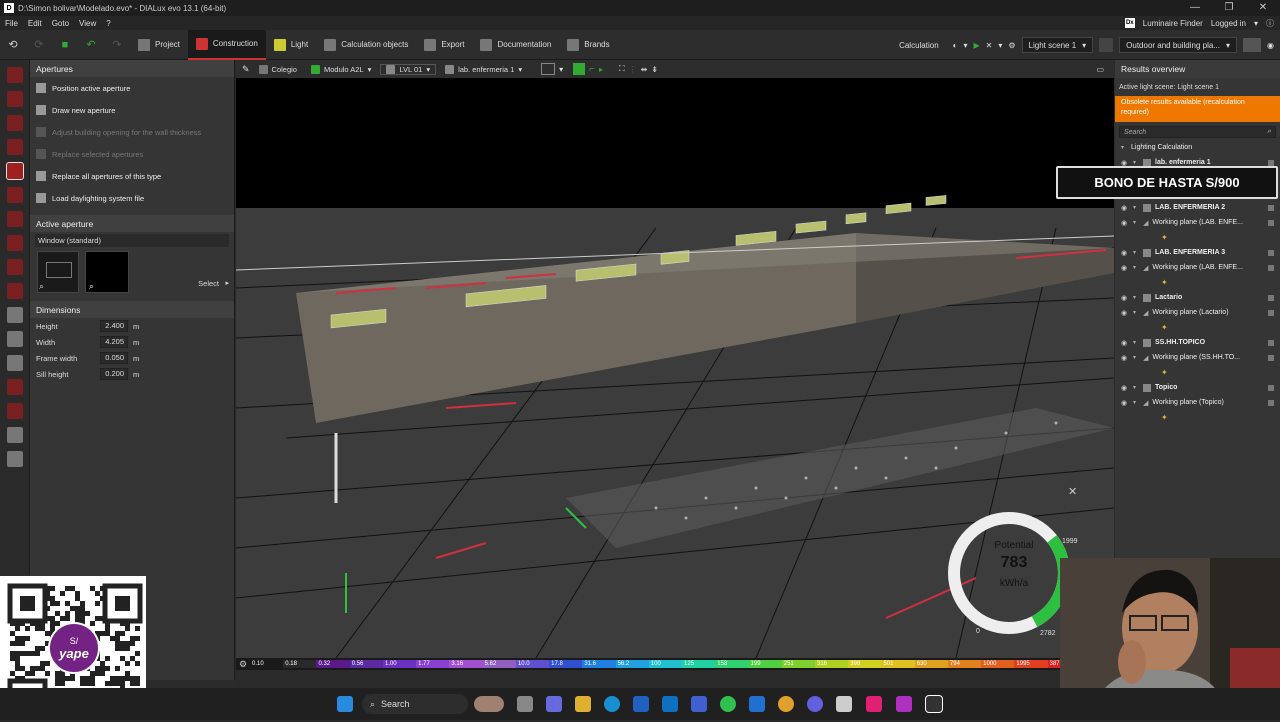 The image size is (1280, 722). I want to click on discord-icon, so click(815, 704).